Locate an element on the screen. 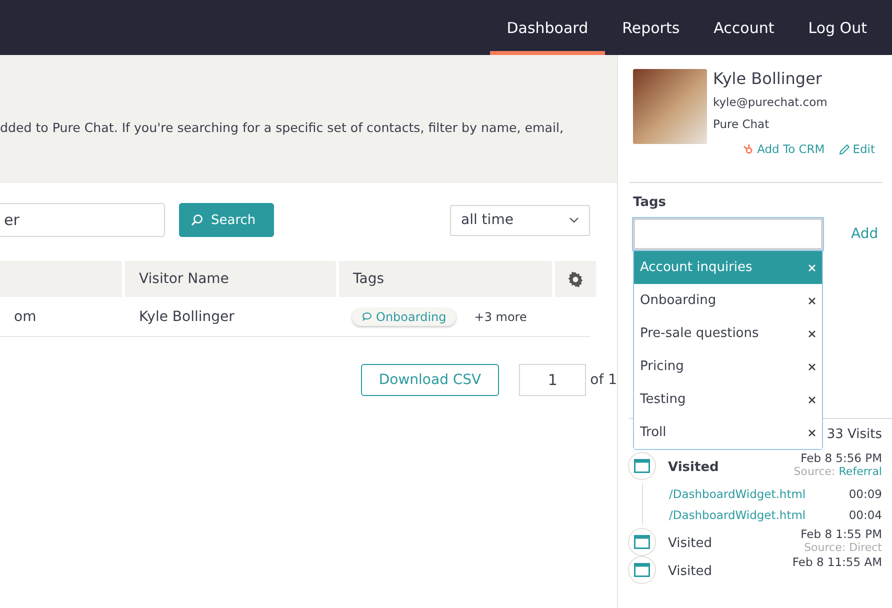 Image resolution: width=892 pixels, height=608 pixels. visit-source: Source: Direct is located at coordinates (843, 547).